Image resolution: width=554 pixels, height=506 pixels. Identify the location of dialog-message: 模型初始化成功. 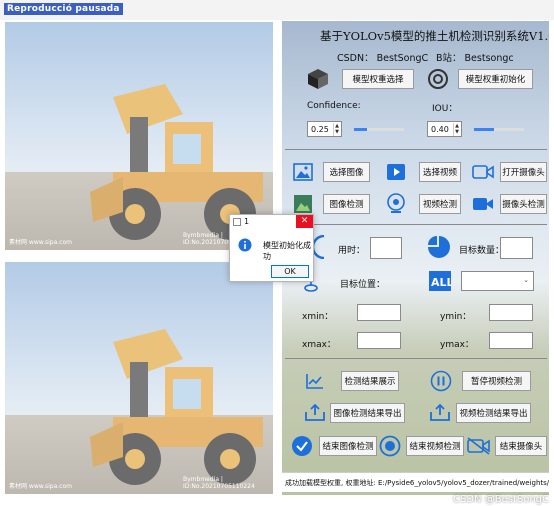
(287, 251).